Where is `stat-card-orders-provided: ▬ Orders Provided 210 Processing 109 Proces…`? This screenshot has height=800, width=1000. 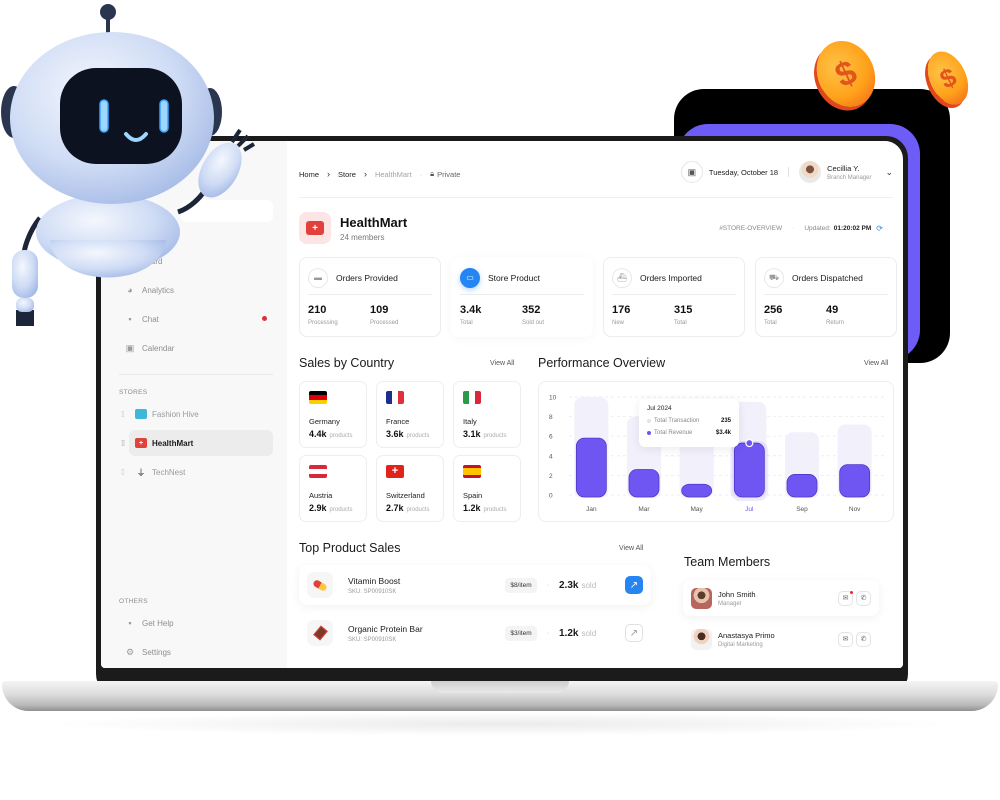
stat-card-orders-provided: ▬ Orders Provided 210 Processing 109 Proces… is located at coordinates (370, 297).